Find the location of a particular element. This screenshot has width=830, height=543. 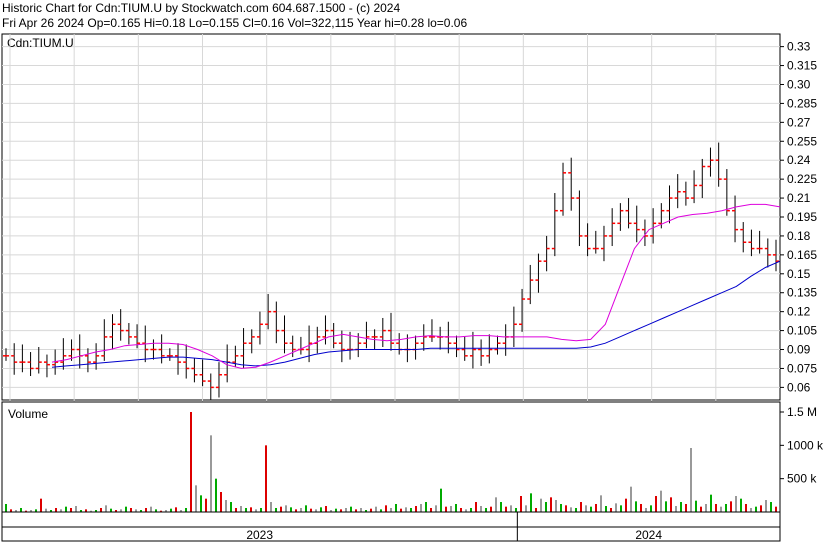

price-tick-label: 0.135 is located at coordinates (802, 293).